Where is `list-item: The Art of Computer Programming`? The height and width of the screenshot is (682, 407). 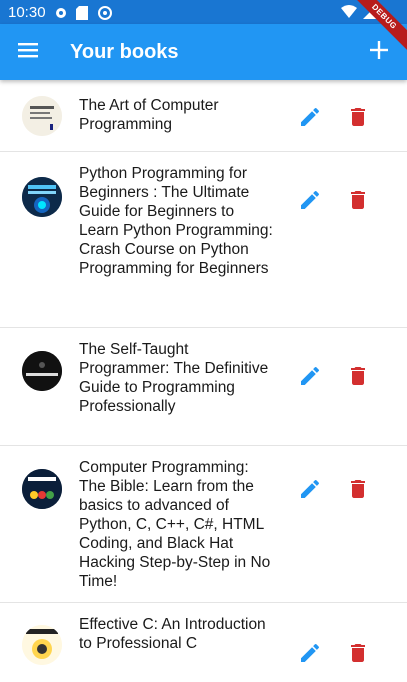 list-item: The Art of Computer Programming is located at coordinates (203, 116).